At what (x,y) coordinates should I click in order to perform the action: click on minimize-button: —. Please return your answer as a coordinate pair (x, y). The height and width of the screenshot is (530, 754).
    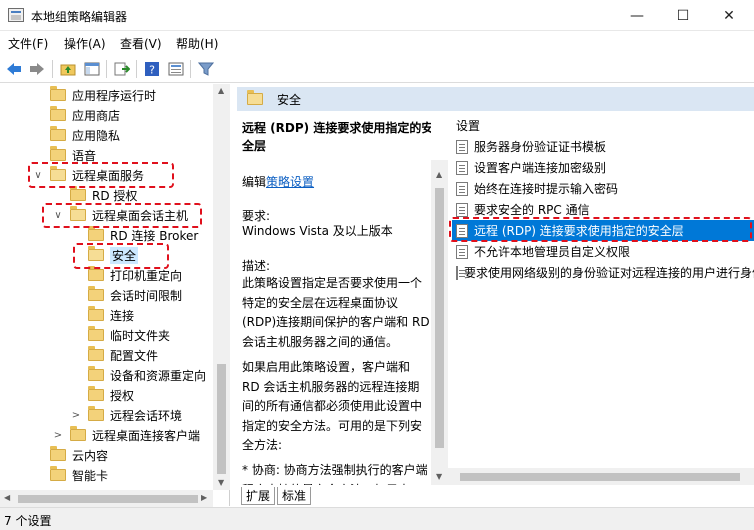
    Looking at the image, I should click on (637, 15).